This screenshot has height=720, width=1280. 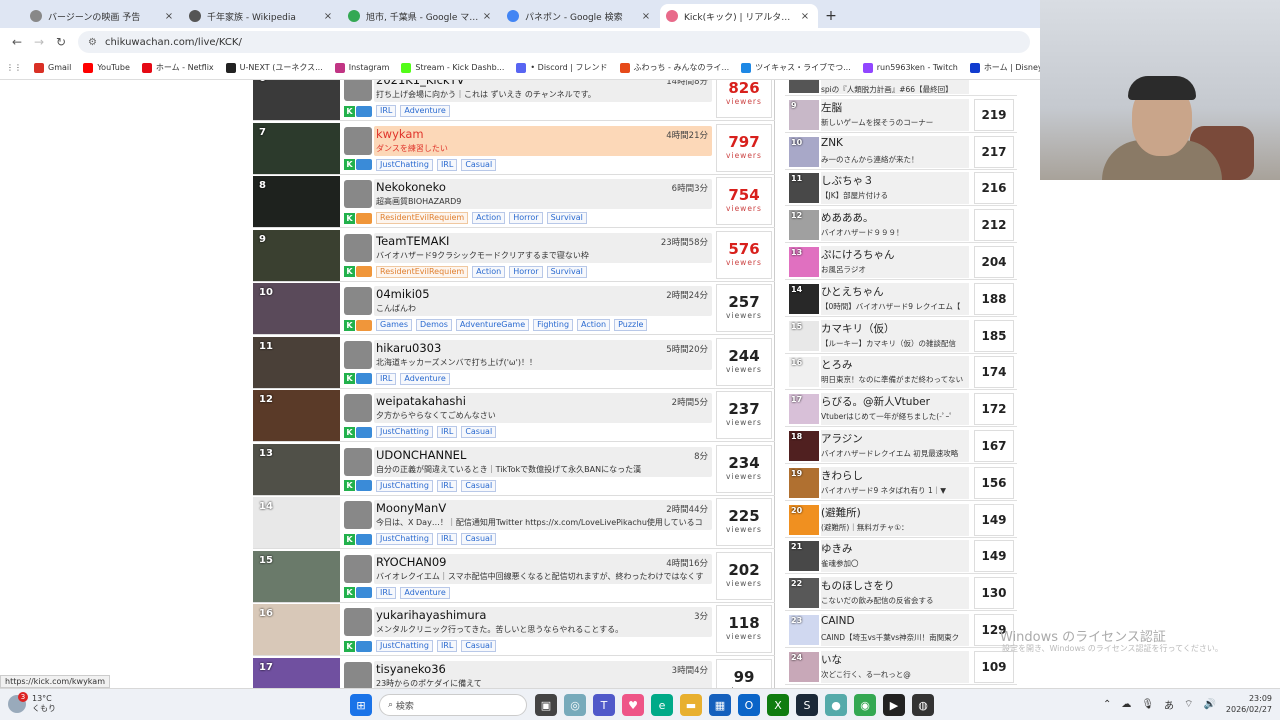 I want to click on copilot-icon: ◎, so click(x=575, y=705).